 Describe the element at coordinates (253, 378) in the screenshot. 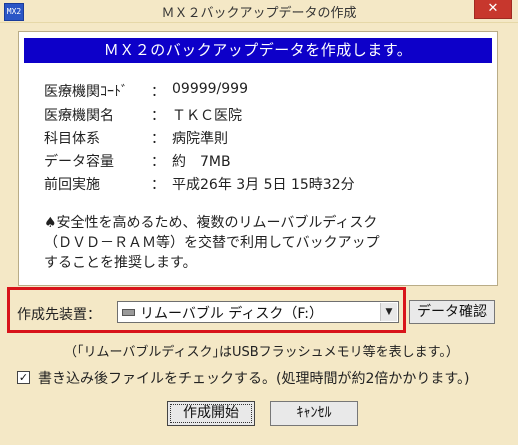

I see `verify-file-label: 書き込み後ファイルをチェックする。(処理時間が約2倍かかります。)` at that location.